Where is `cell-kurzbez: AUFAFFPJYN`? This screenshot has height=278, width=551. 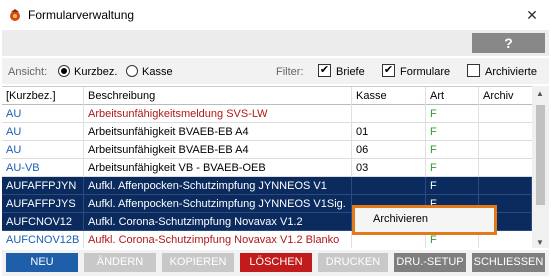 cell-kurzbez: AUFAFFPJYN is located at coordinates (43, 186).